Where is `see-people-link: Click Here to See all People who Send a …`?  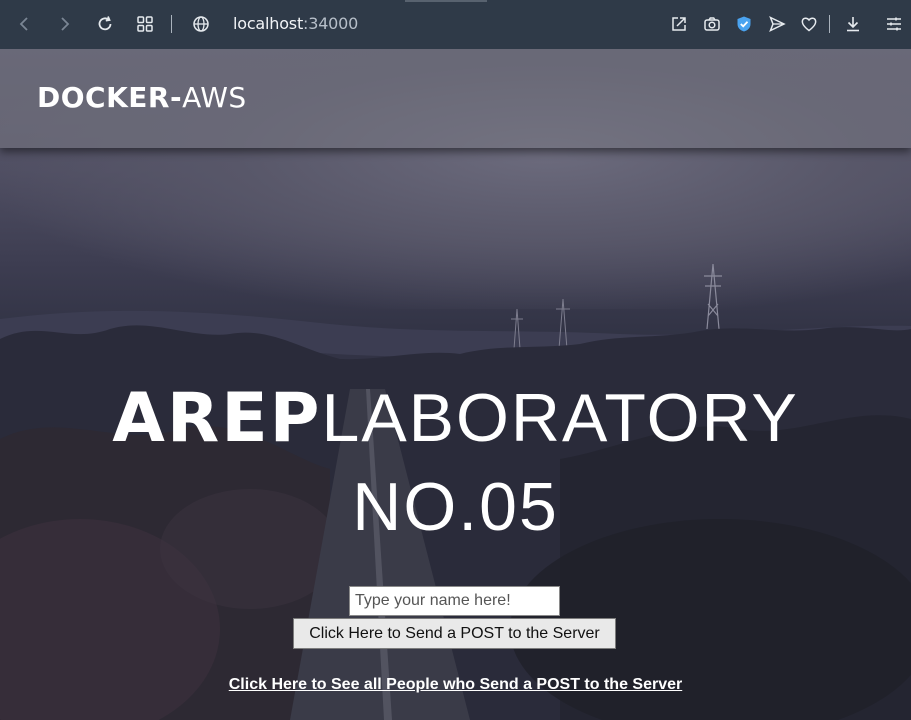 see-people-link: Click Here to See all People who Send a … is located at coordinates (455, 685).